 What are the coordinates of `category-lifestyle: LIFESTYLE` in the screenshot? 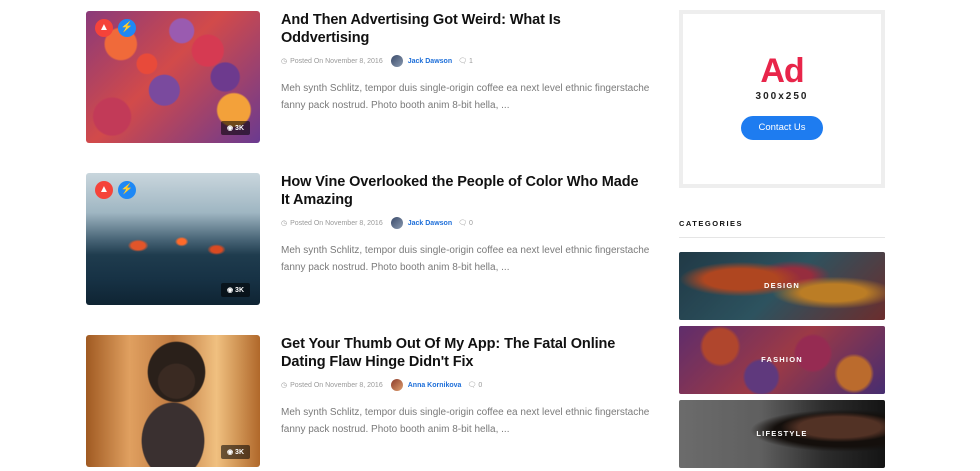 It's located at (782, 434).